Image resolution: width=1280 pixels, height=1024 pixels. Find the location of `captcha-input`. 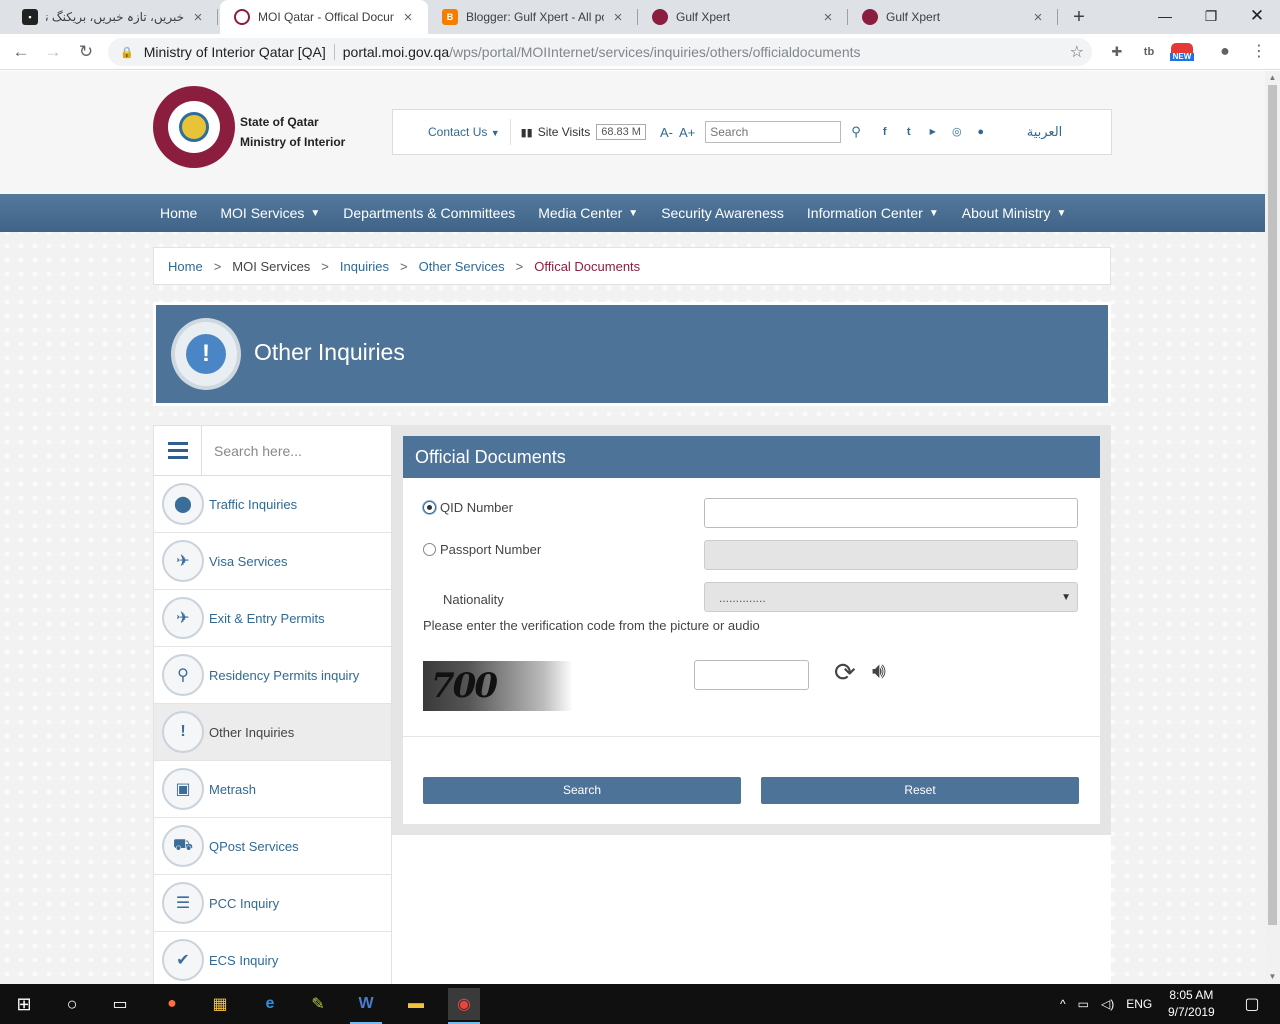

captcha-input is located at coordinates (751, 675).